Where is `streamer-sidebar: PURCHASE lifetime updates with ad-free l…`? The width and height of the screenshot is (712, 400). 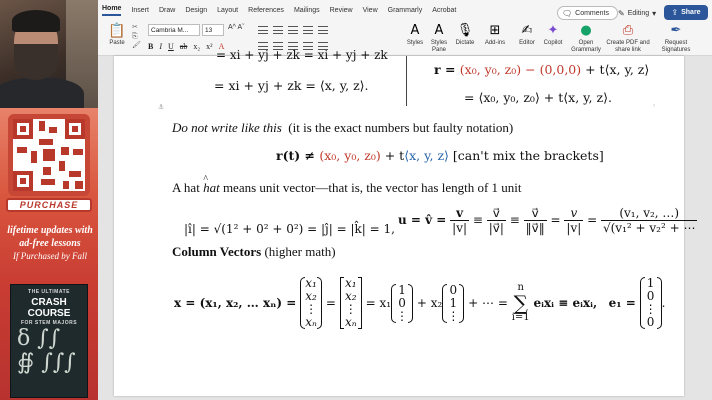
streamer-sidebar: PURCHASE lifetime updates with ad-free l… is located at coordinates (49, 200).